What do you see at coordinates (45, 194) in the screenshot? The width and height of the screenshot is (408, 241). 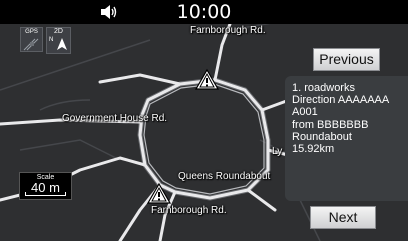 I see `scale-bar` at bounding box center [45, 194].